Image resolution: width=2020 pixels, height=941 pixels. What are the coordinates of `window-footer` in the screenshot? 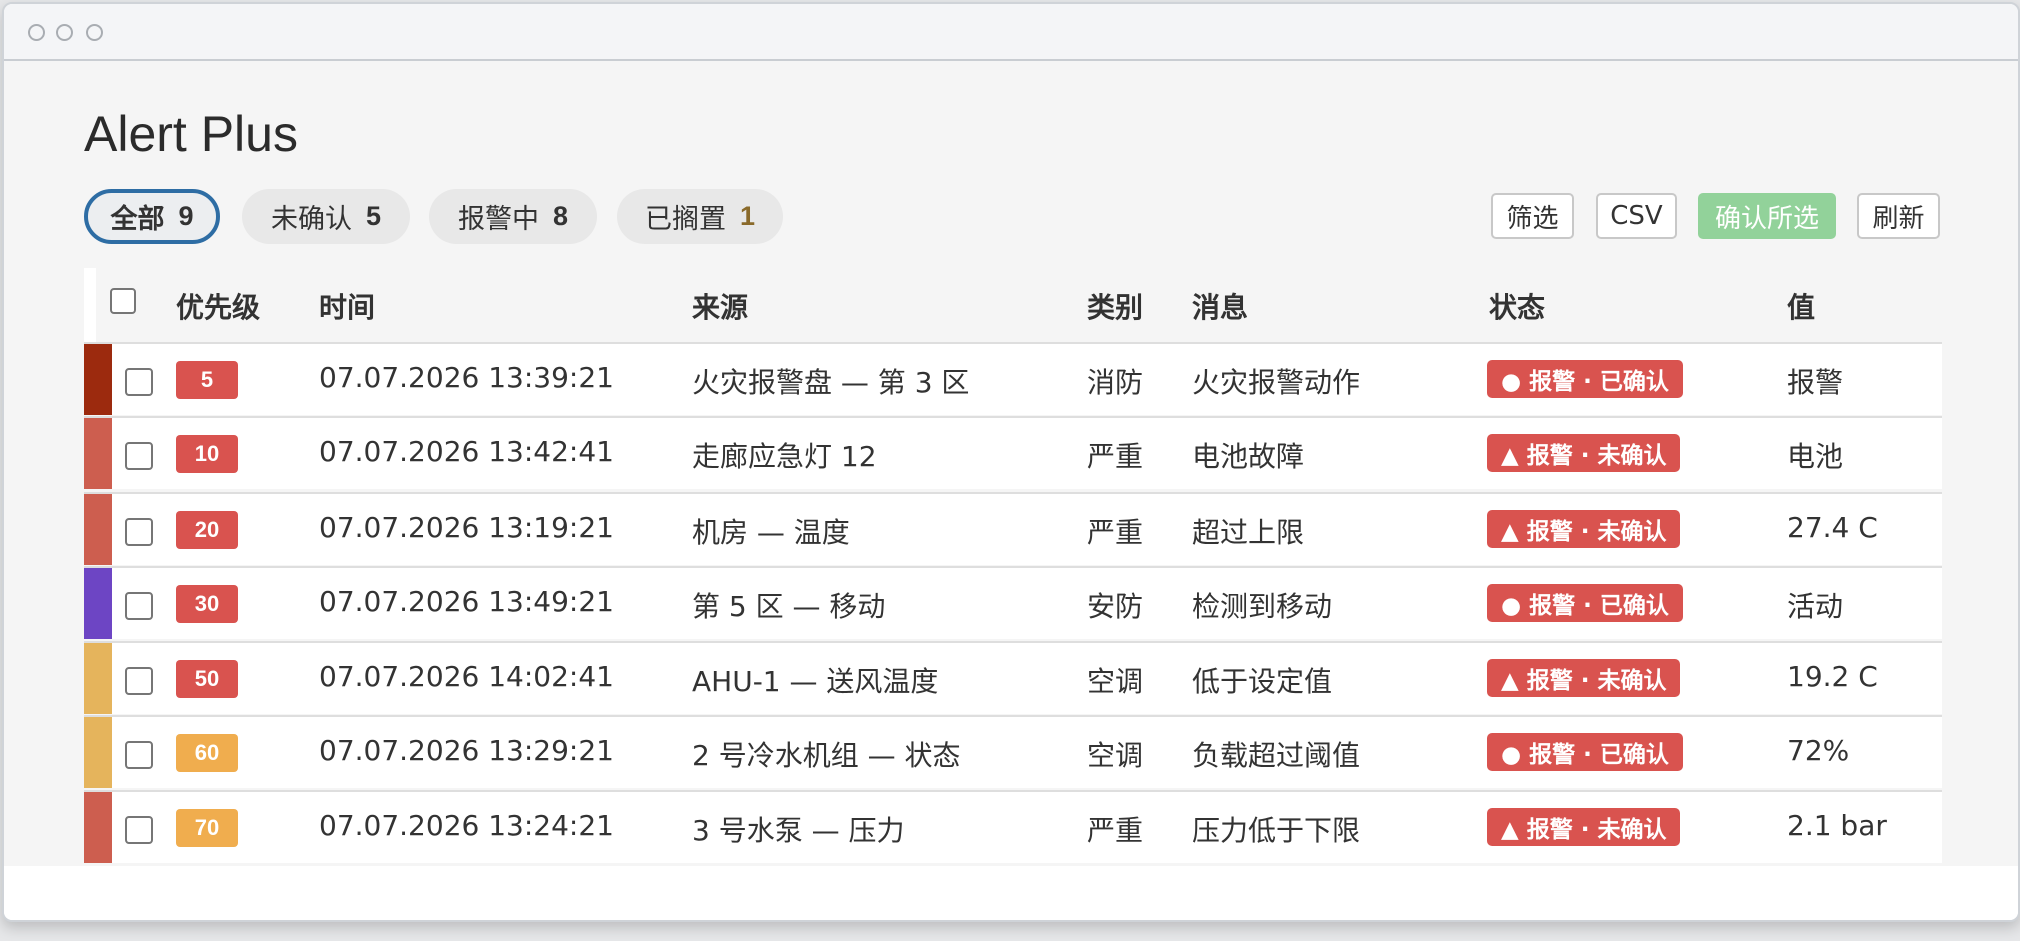 It's located at (1011, 893).